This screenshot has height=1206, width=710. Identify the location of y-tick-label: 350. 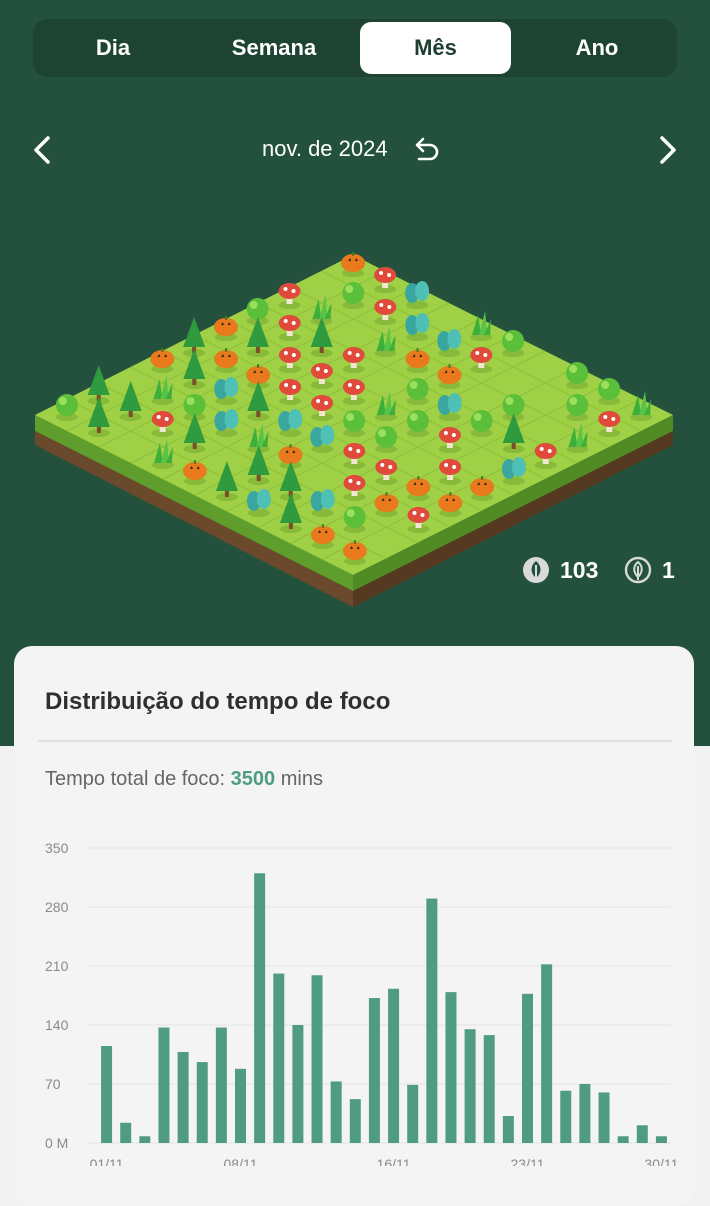
(57, 848).